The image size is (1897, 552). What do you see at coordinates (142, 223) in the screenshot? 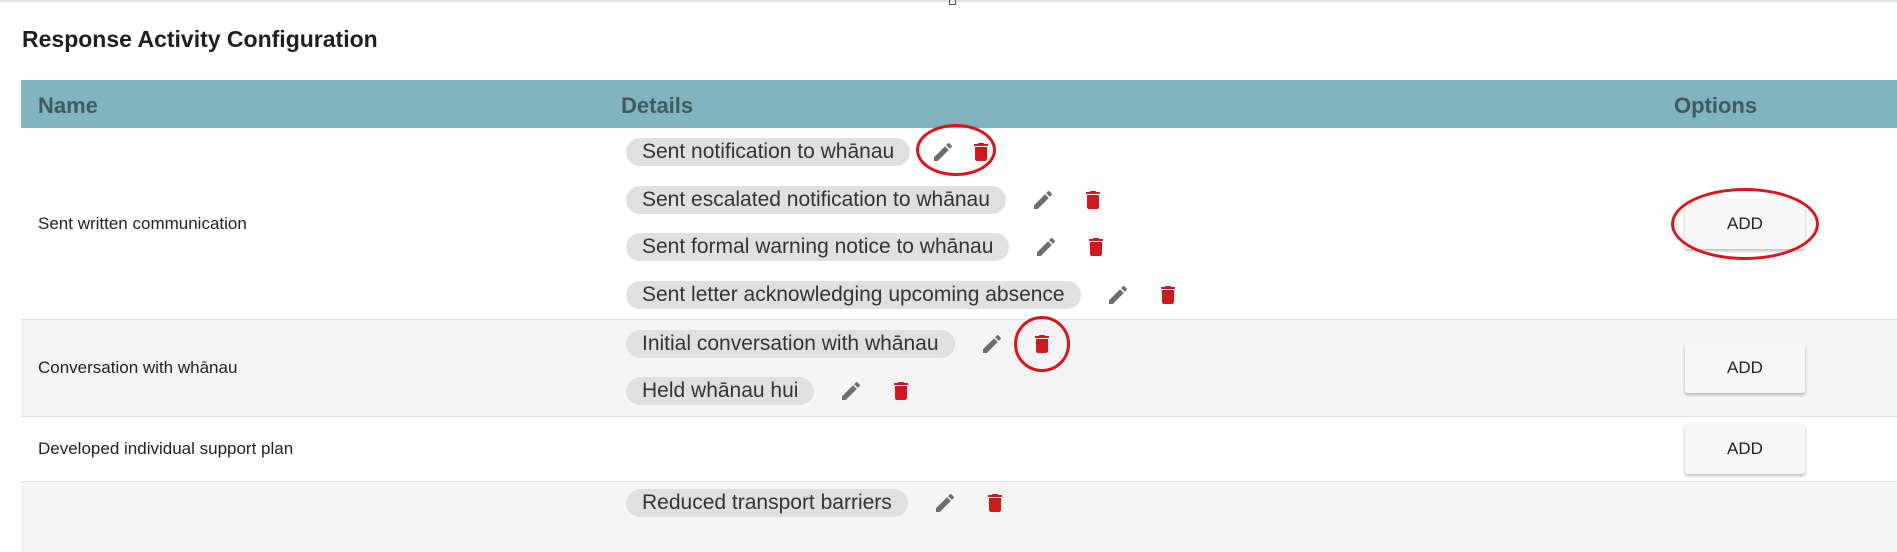
I see `row-name: Sent written communication` at bounding box center [142, 223].